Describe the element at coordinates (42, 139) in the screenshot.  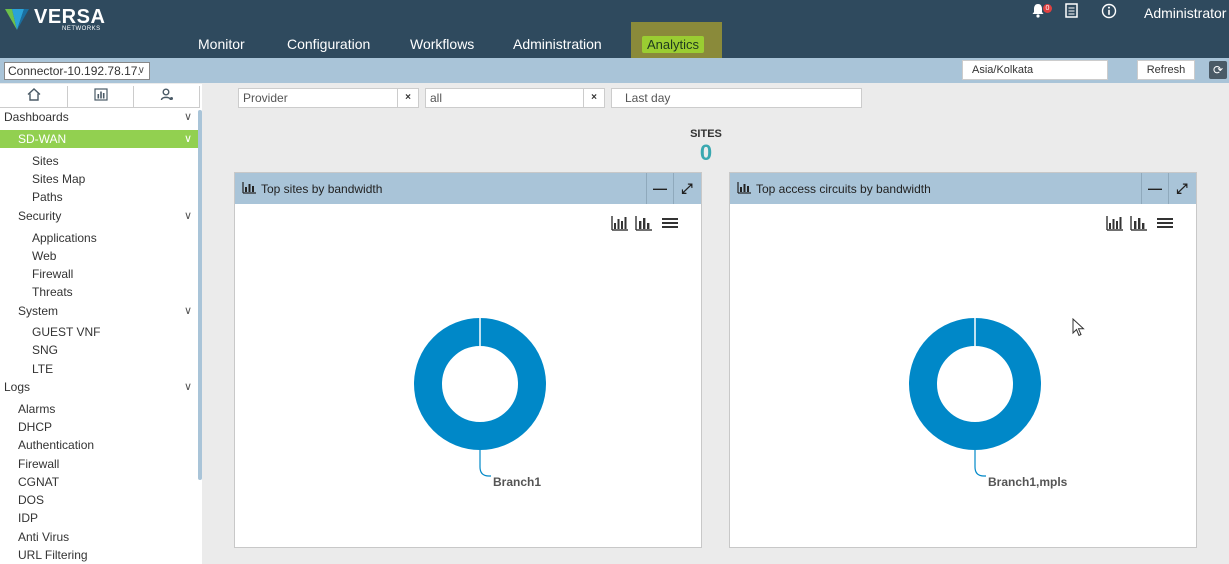
I see `sidebar-item-label: SD-WAN` at that location.